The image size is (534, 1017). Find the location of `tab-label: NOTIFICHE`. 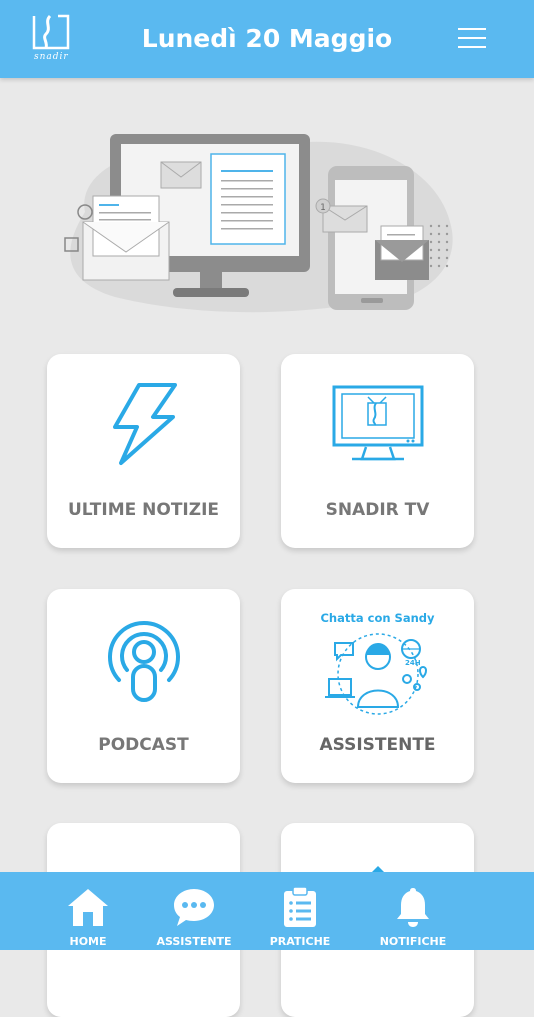

tab-label: NOTIFICHE is located at coordinates (413, 941).